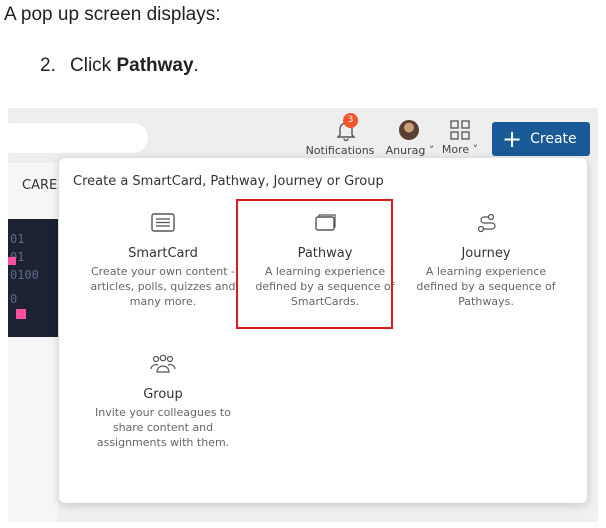  What do you see at coordinates (486, 301) in the screenshot?
I see `desc-line: Pathways.` at bounding box center [486, 301].